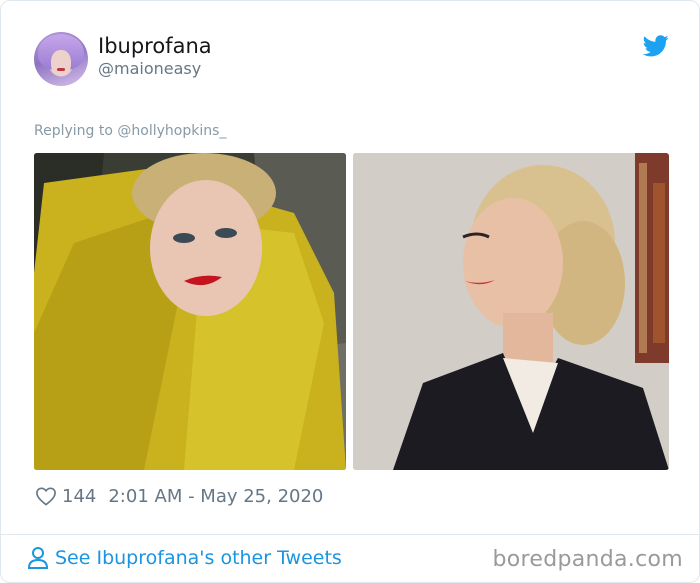 This screenshot has height=583, width=700. Describe the element at coordinates (130, 131) in the screenshot. I see `reply-context: Replying to @hollyhopkins_` at that location.